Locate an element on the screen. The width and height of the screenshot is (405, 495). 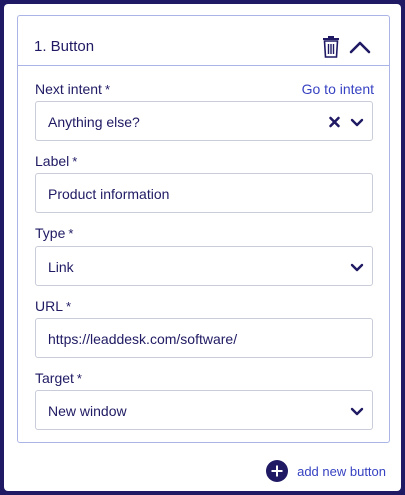
type-field-label: Type * is located at coordinates (54, 233).